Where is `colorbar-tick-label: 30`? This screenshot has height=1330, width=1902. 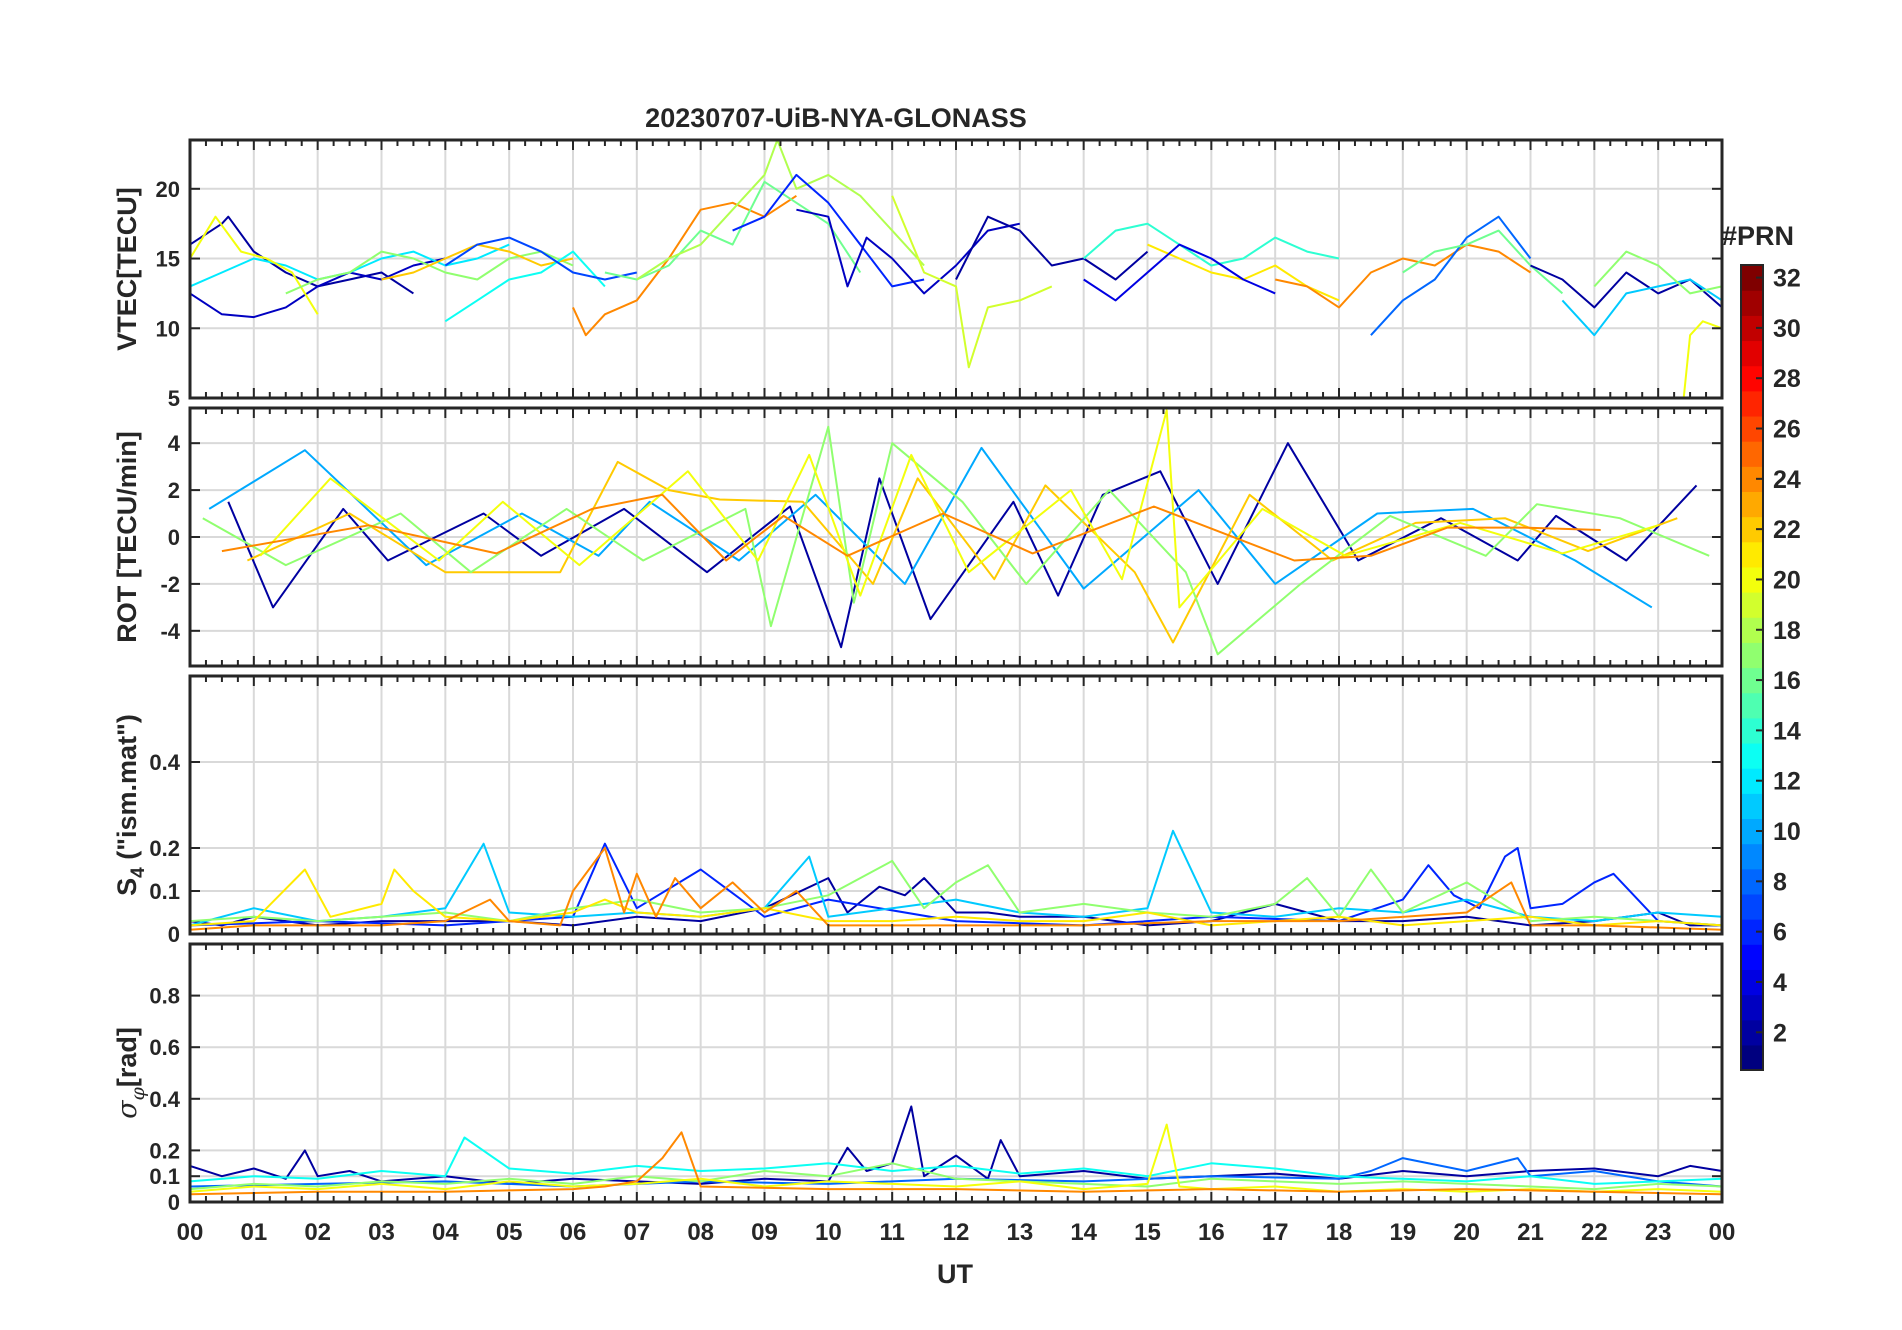 colorbar-tick-label: 30 is located at coordinates (1787, 329).